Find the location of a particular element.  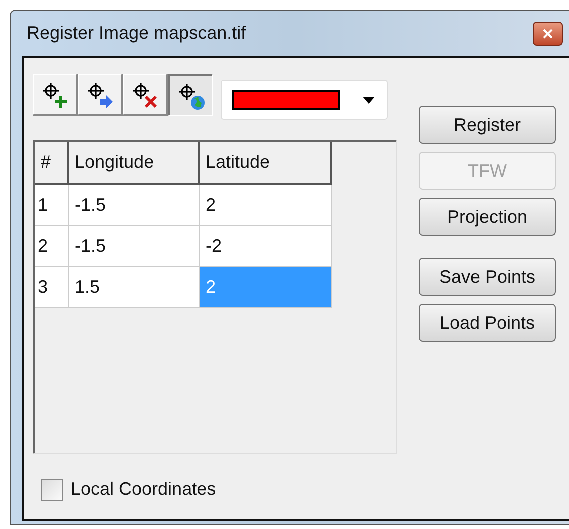

close-button is located at coordinates (548, 34).